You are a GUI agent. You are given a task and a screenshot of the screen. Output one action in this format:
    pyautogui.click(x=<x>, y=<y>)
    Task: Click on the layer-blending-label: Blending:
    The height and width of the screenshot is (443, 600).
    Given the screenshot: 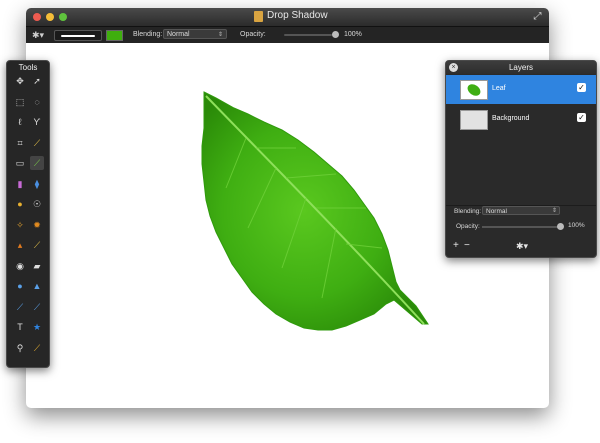 What is the action you would take?
    pyautogui.click(x=468, y=211)
    